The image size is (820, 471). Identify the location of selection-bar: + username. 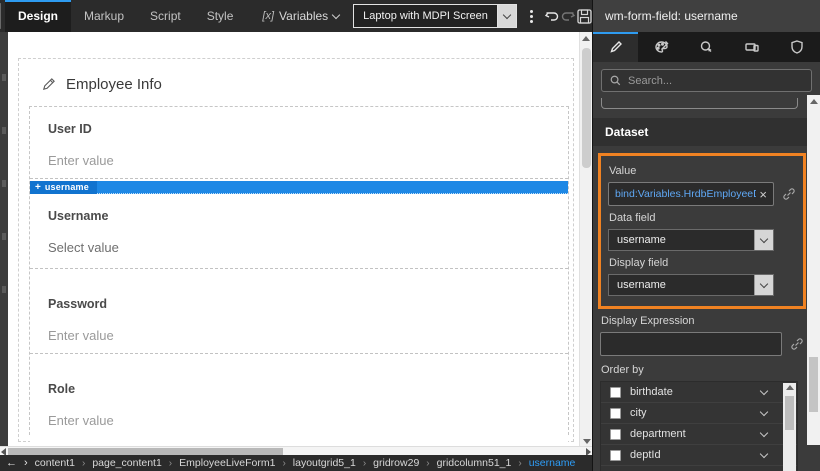
(299, 187).